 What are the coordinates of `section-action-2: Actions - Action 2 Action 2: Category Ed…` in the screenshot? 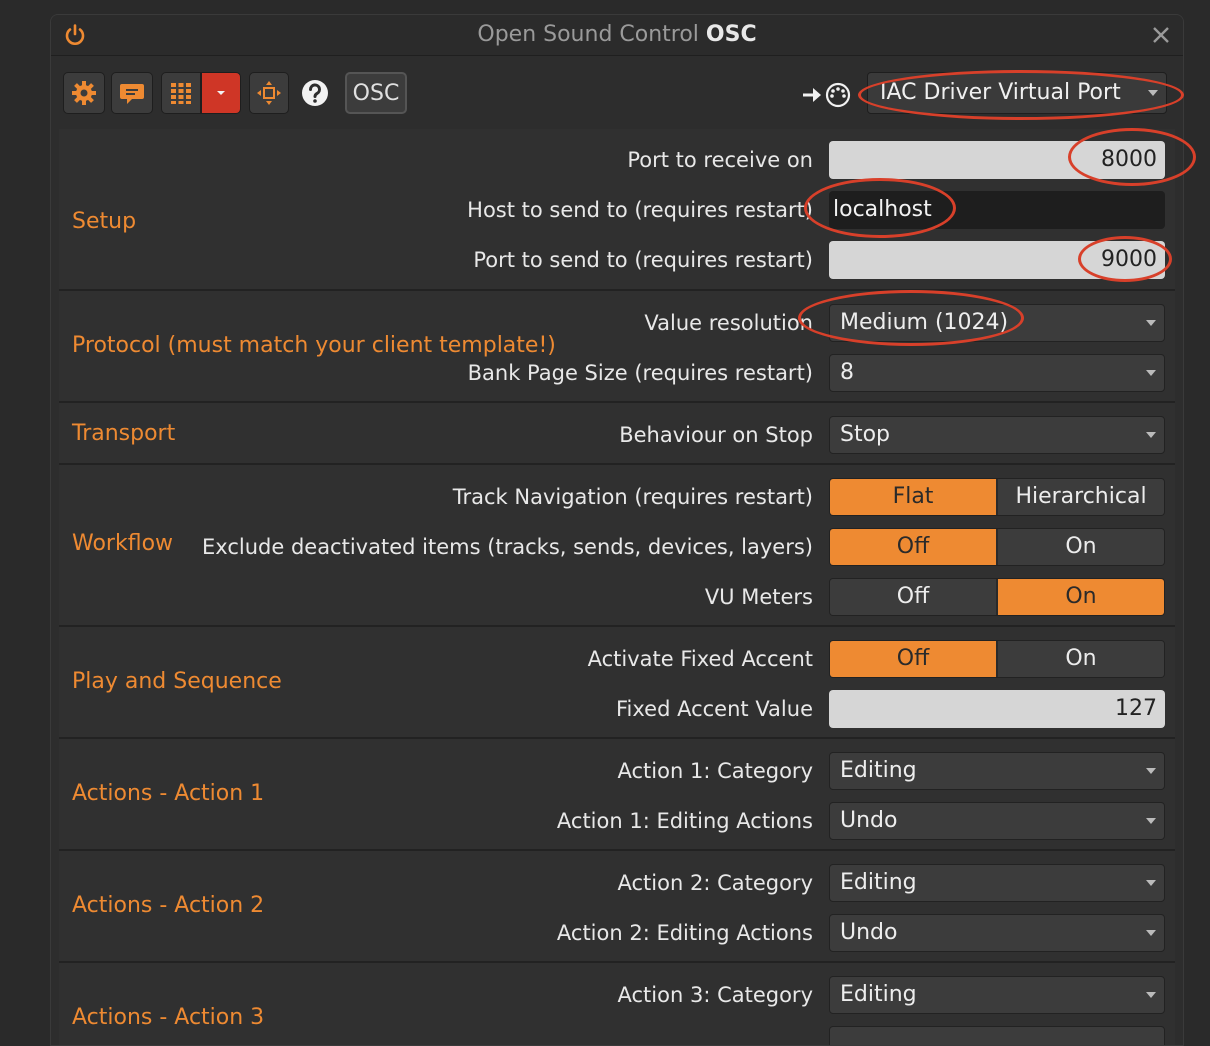 It's located at (617, 907).